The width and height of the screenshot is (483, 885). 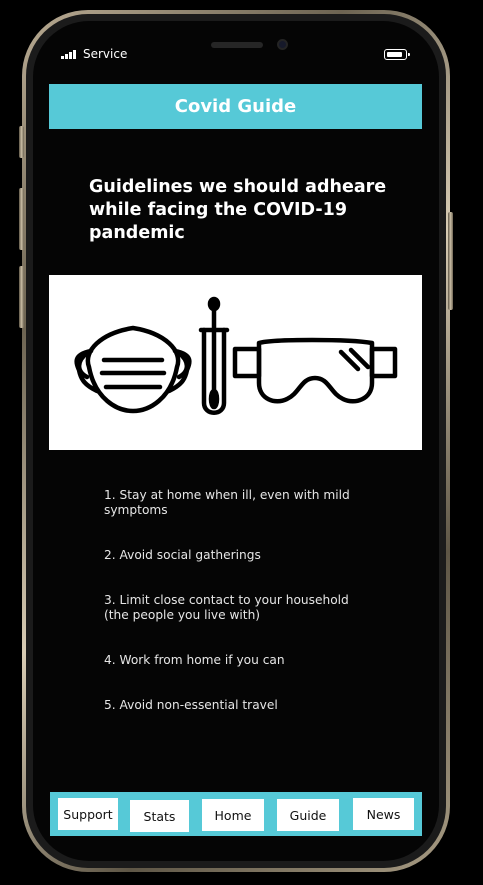 I want to click on app-header: Covid Guide, so click(x=235, y=106).